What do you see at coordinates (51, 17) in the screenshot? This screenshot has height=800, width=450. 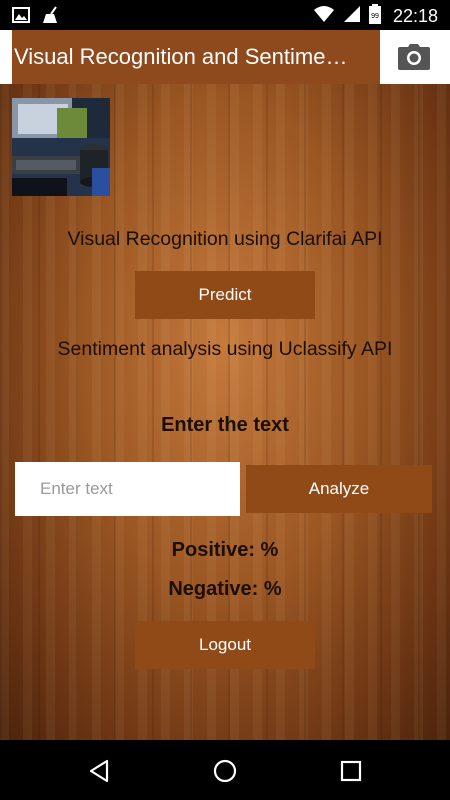 I see `broom-icon` at bounding box center [51, 17].